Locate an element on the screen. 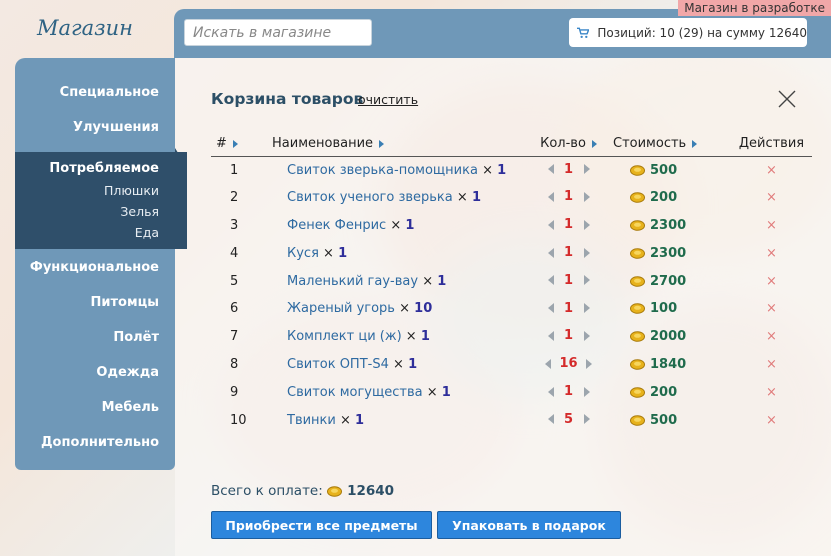 This screenshot has width=831, height=556. sidebar-item-functional: Функциональное is located at coordinates (95, 274).